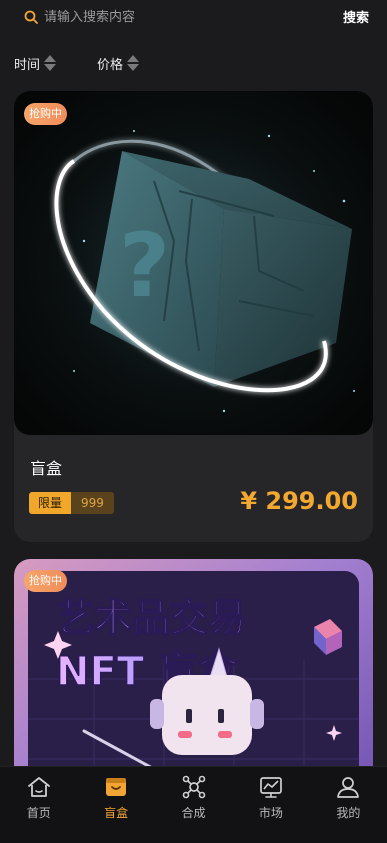 The height and width of the screenshot is (843, 387). Describe the element at coordinates (50, 503) in the screenshot. I see `limit-label: 限量` at that location.